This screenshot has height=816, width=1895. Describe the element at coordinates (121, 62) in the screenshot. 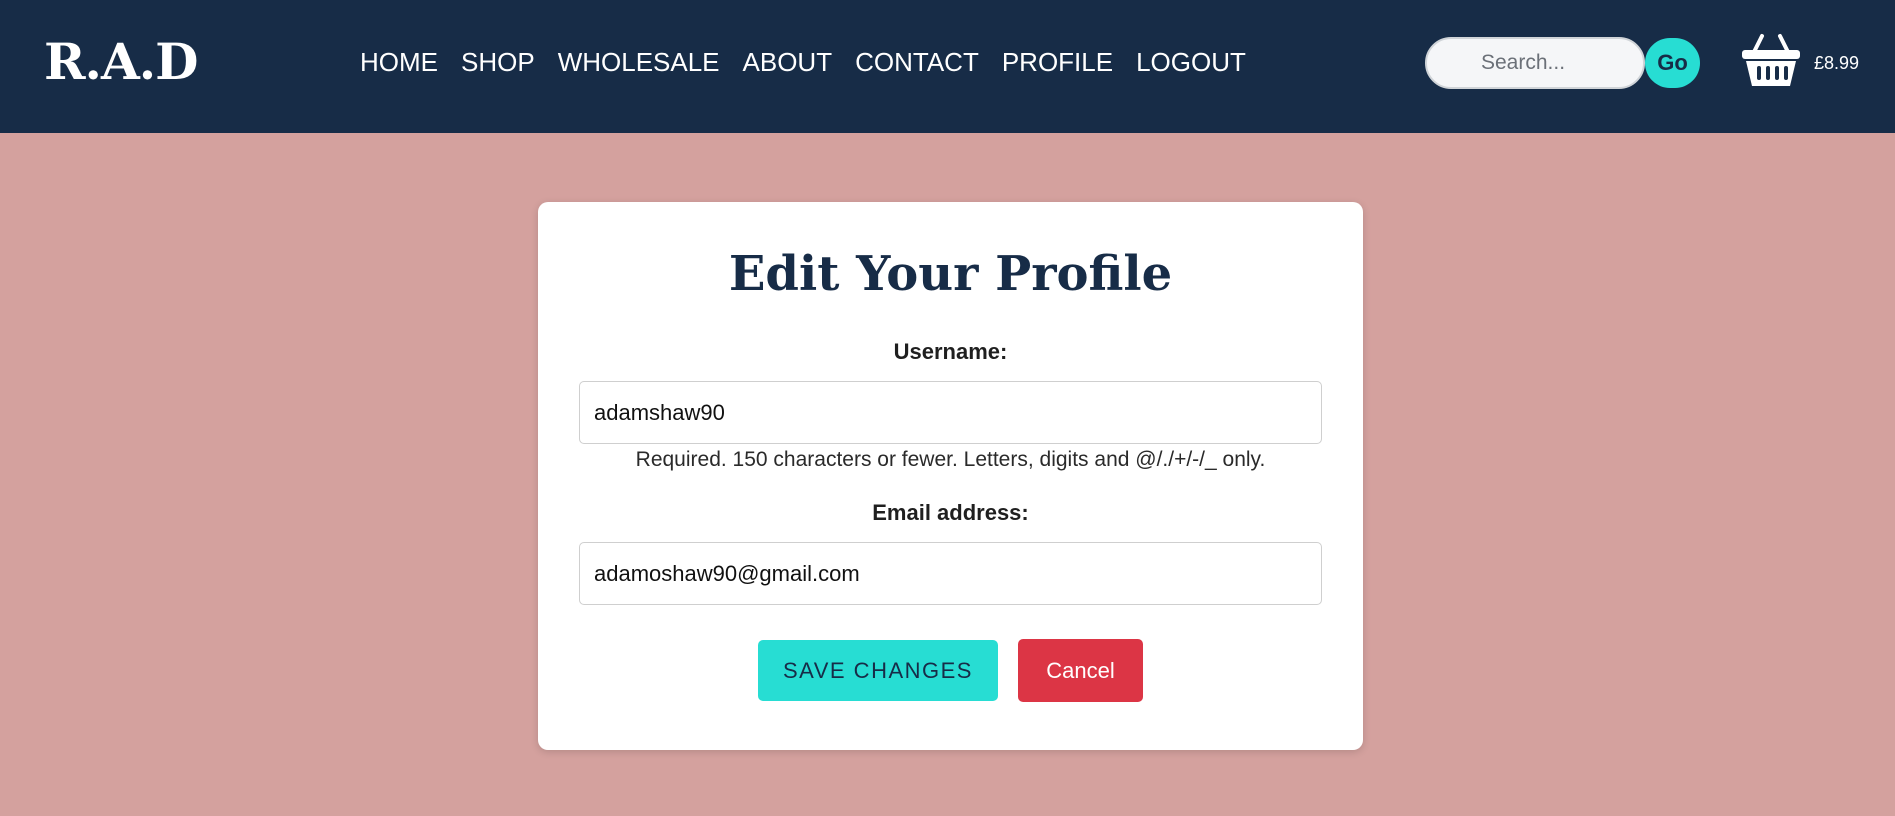

I see `site-logo: R.A.D` at that location.